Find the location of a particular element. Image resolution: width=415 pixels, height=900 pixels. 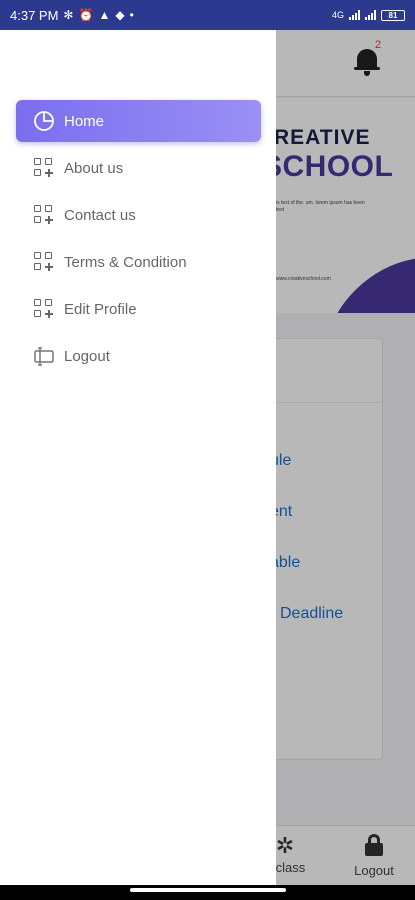

drawer-item-label: About us is located at coordinates (94, 168).